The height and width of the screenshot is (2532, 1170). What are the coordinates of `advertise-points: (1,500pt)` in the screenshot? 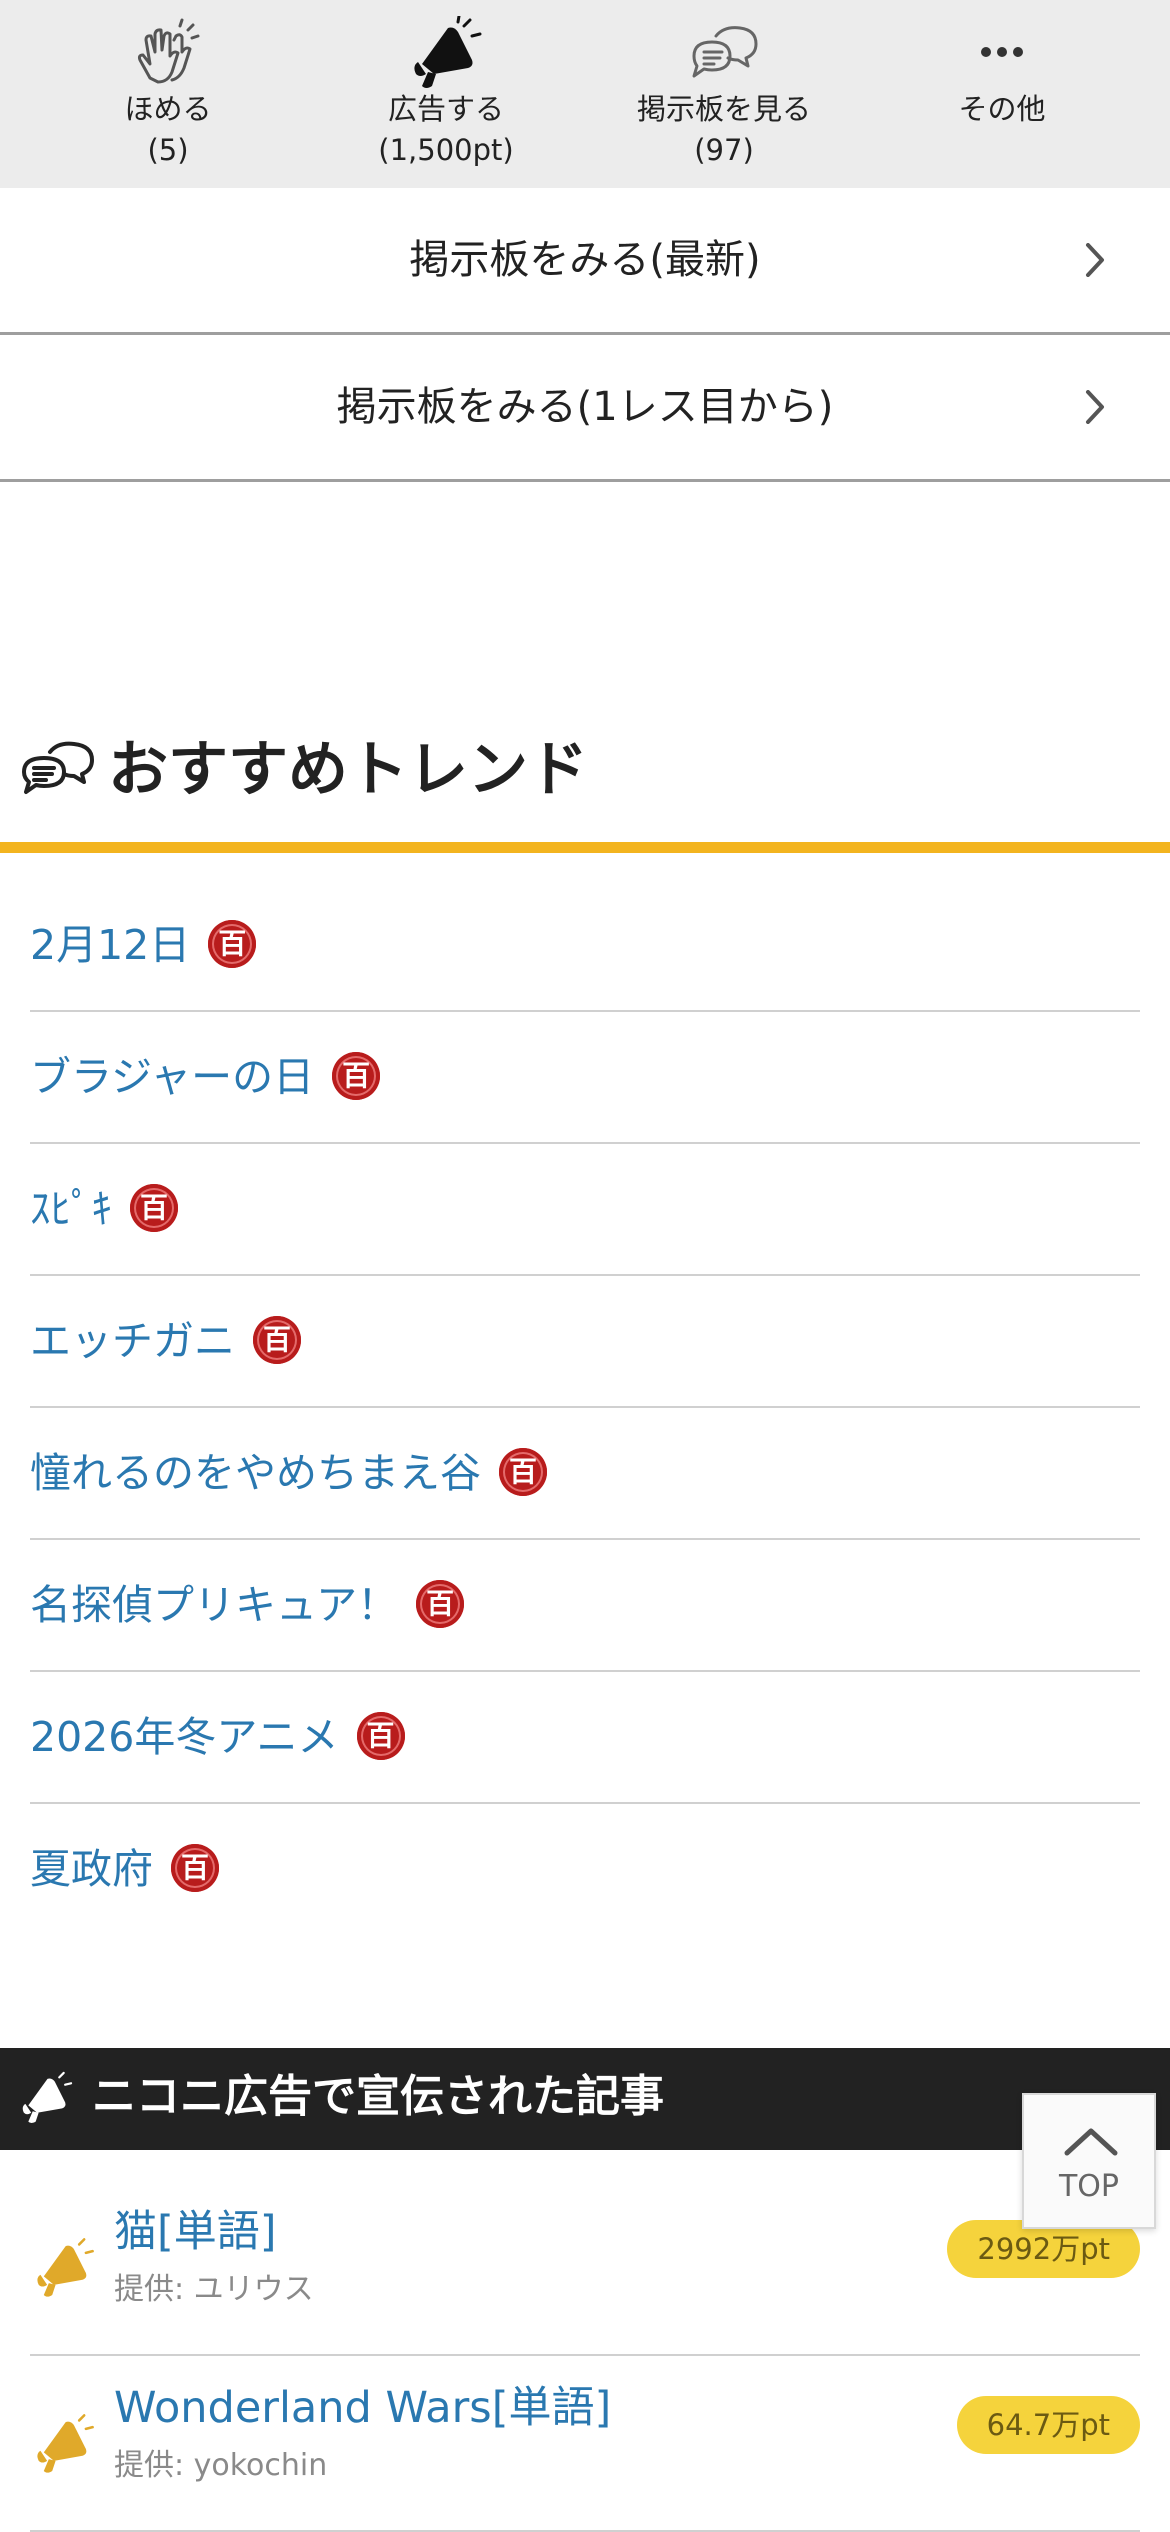 It's located at (446, 150).